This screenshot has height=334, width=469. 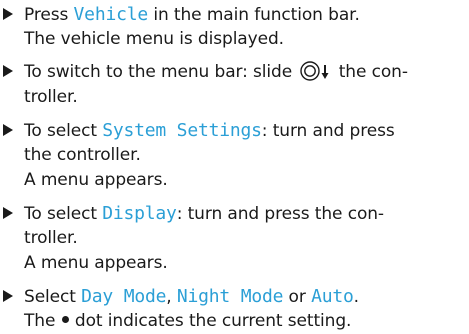 I want to click on keyword-night-mode: Night Mode, so click(x=230, y=296).